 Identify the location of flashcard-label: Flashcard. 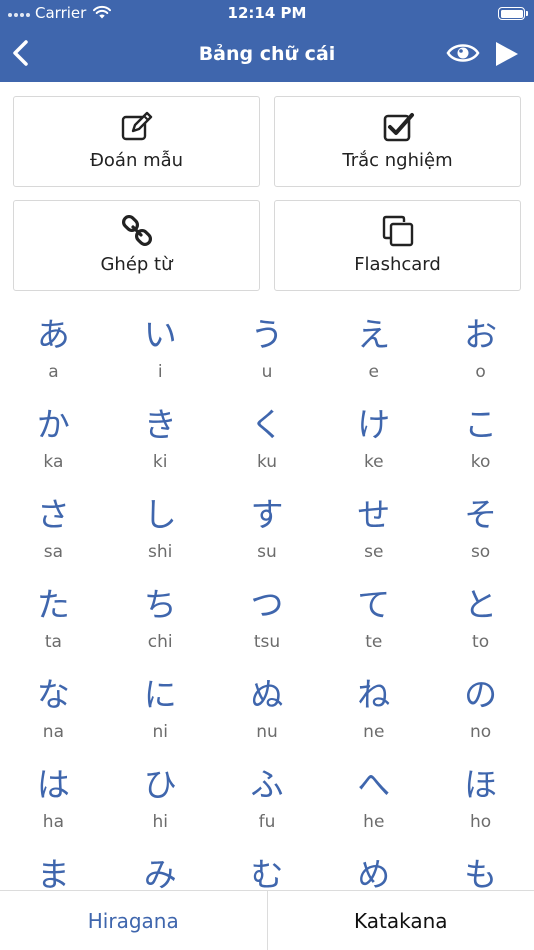
(397, 264).